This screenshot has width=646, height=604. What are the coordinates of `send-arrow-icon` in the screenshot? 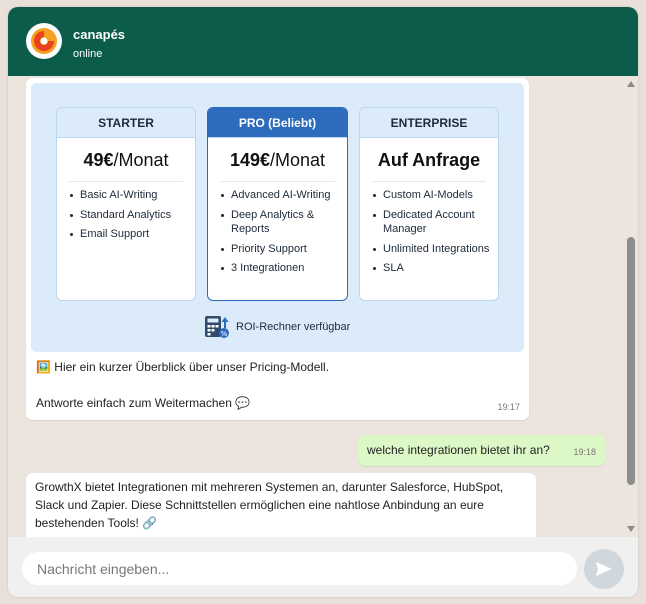 It's located at (604, 569).